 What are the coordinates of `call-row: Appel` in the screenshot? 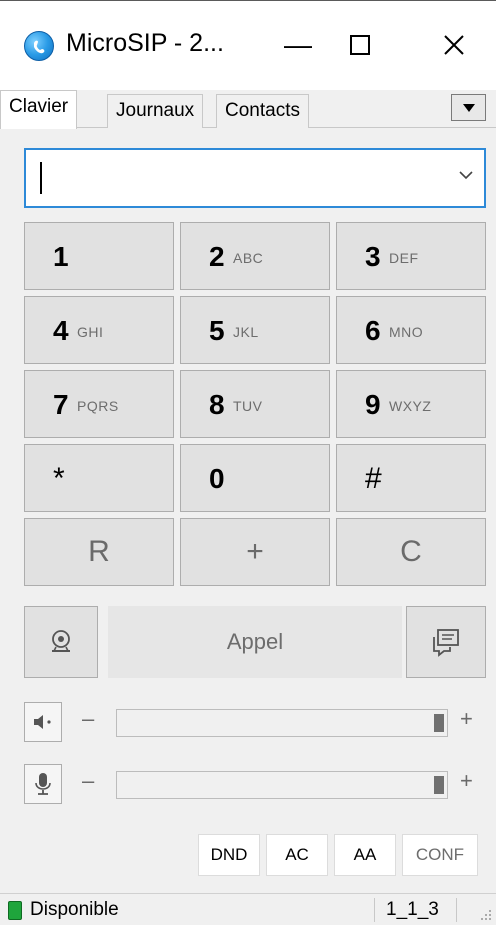 It's located at (255, 642).